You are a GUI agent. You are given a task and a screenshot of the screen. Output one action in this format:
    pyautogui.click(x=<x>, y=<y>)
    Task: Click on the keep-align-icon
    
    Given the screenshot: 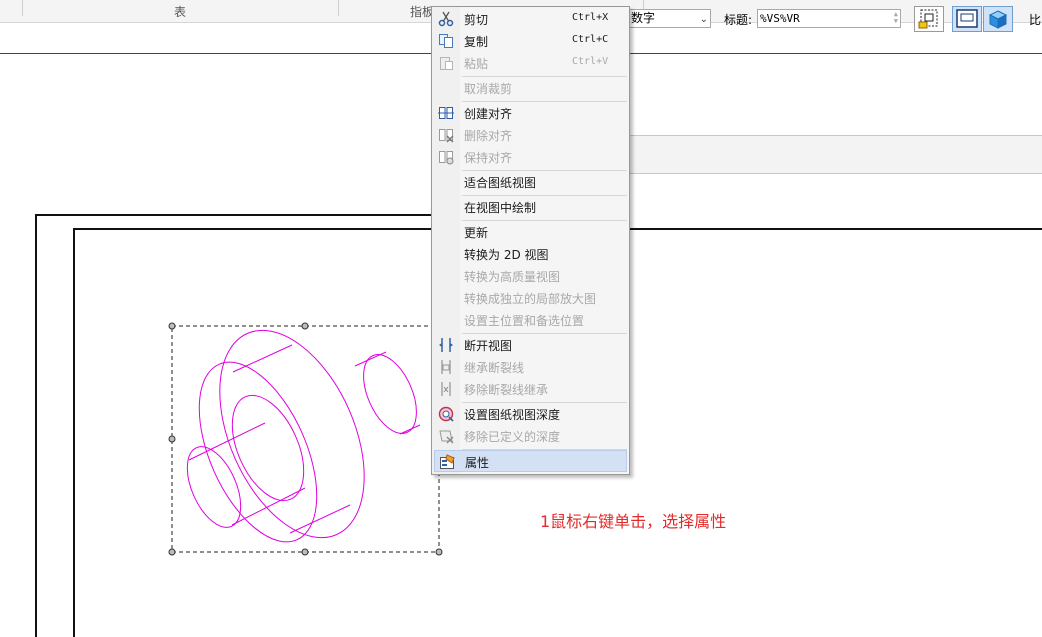 What is the action you would take?
    pyautogui.click(x=446, y=158)
    